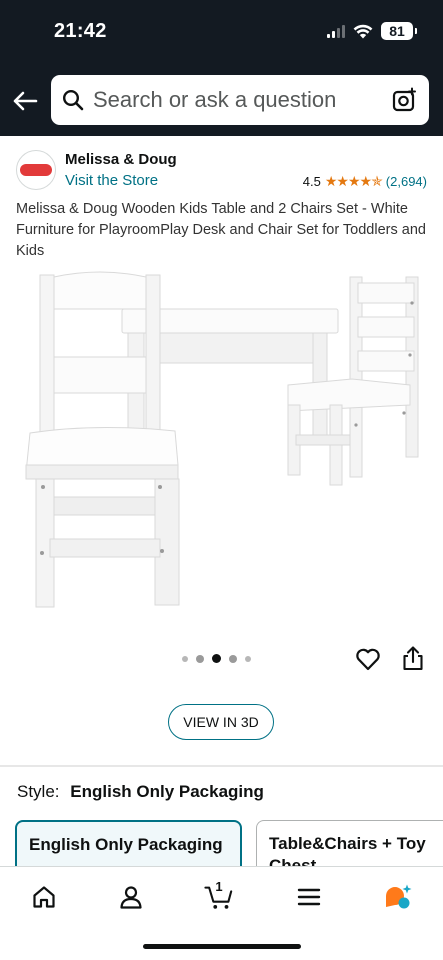  I want to click on person-icon, so click(131, 897).